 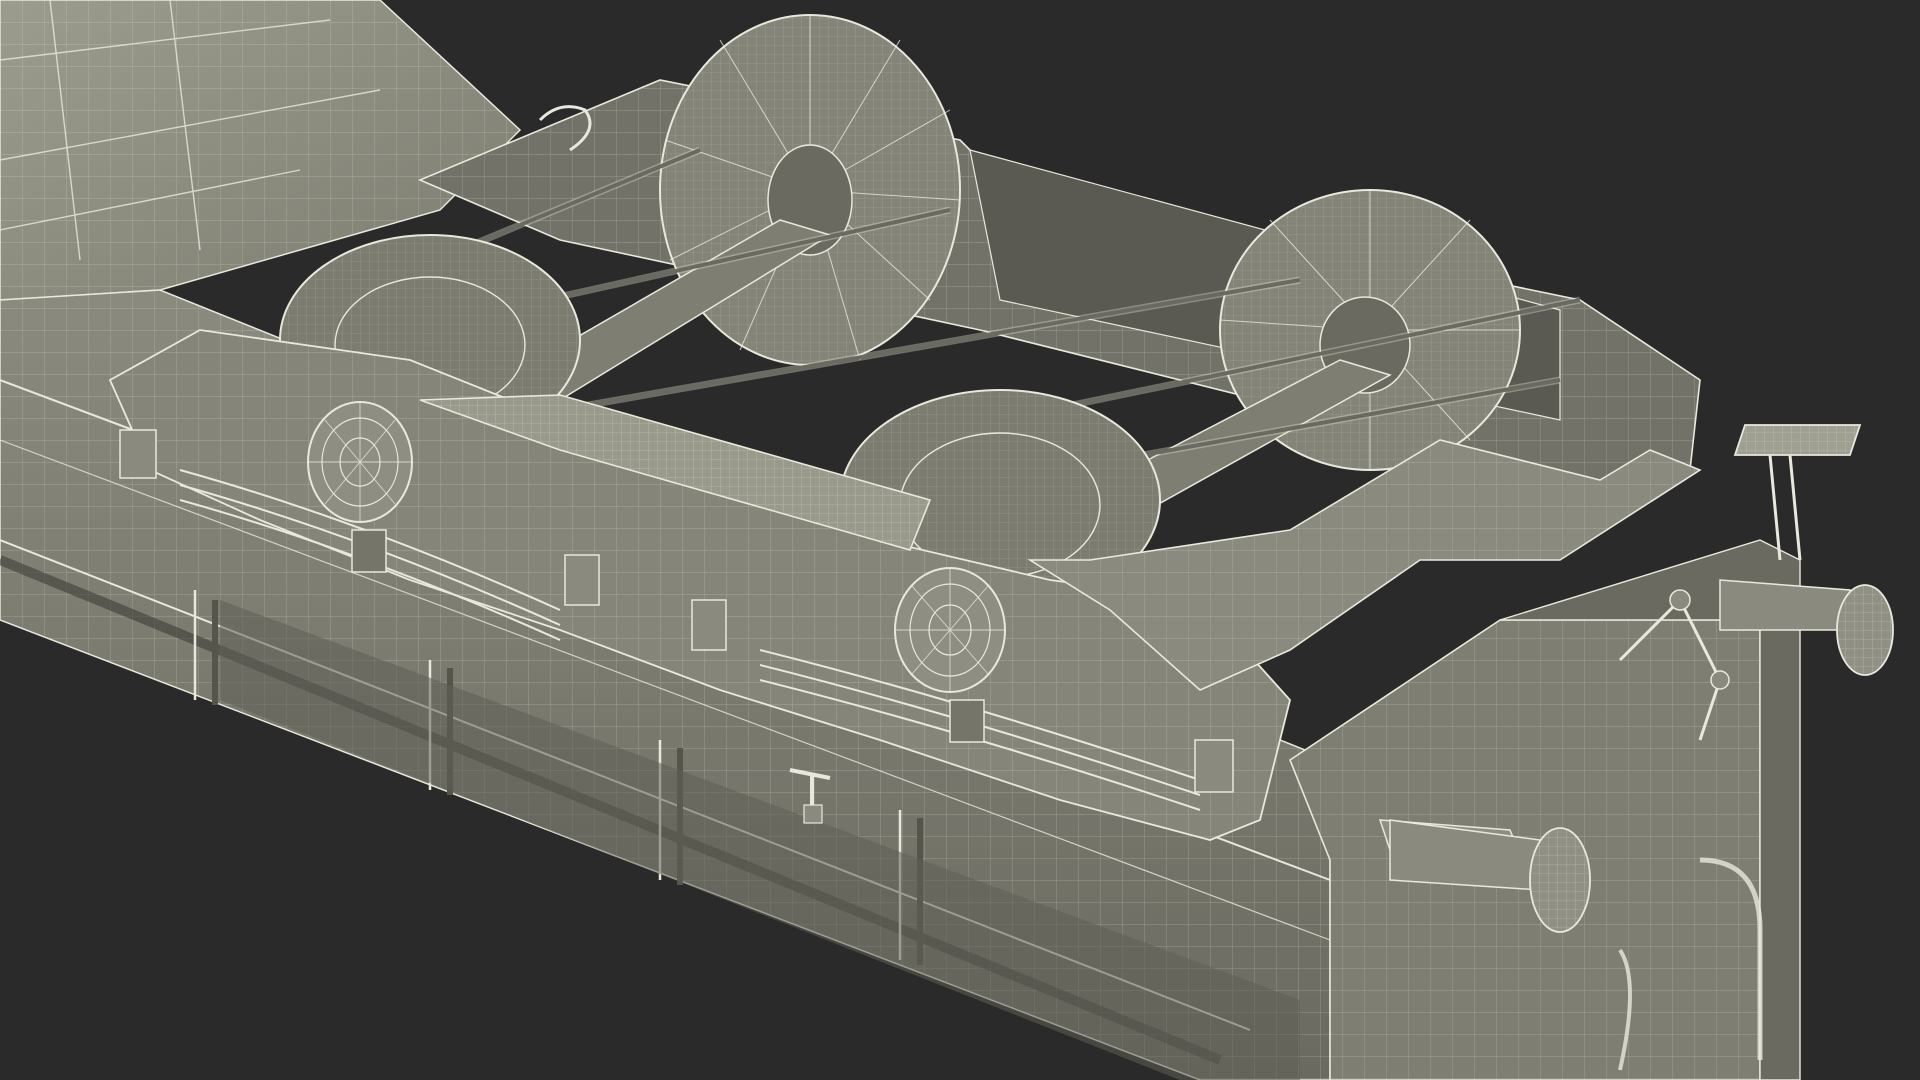 What do you see at coordinates (810, 190) in the screenshot?
I see `wheel-rear-left` at bounding box center [810, 190].